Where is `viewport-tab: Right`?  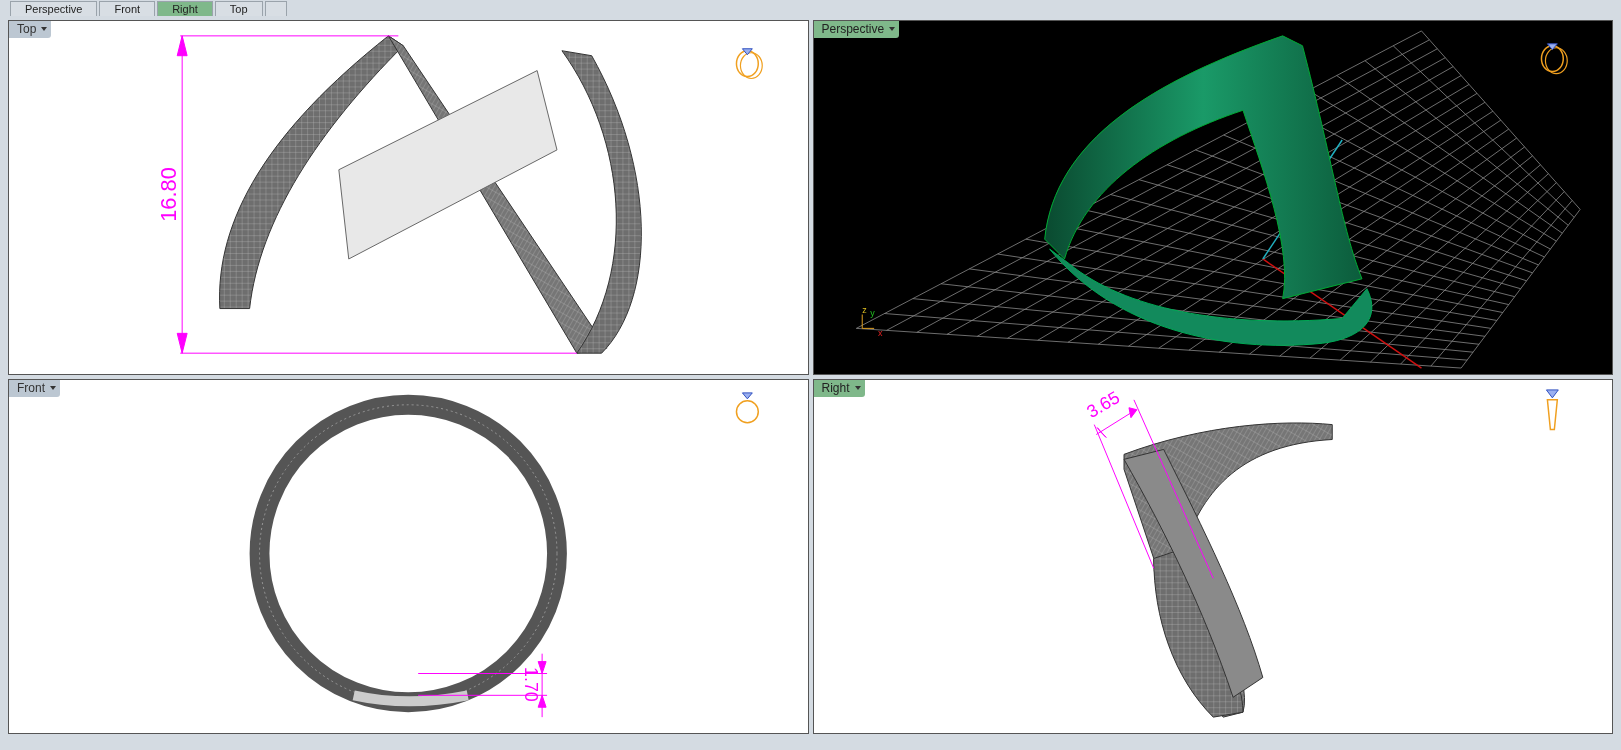 viewport-tab: Right is located at coordinates (185, 8).